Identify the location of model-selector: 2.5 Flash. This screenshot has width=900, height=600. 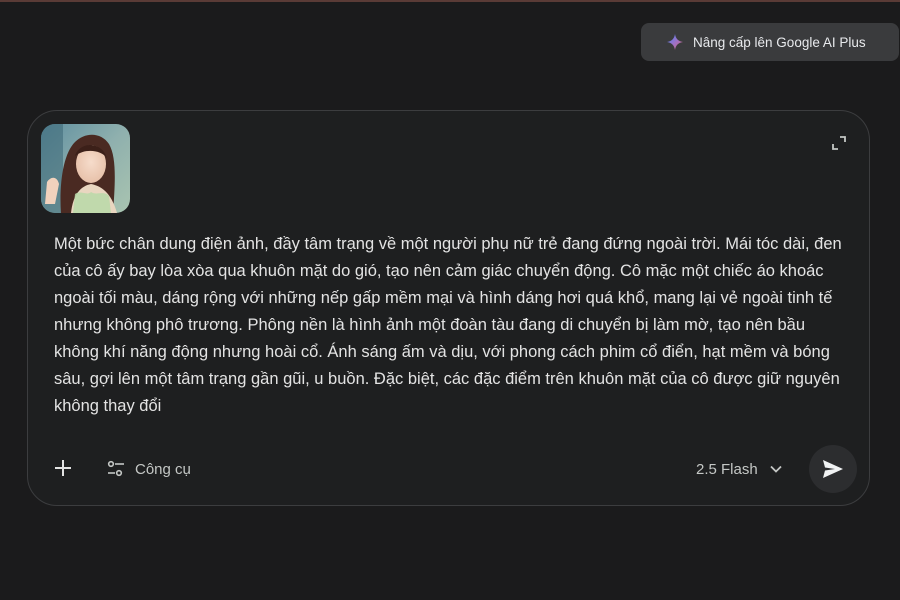
(739, 469).